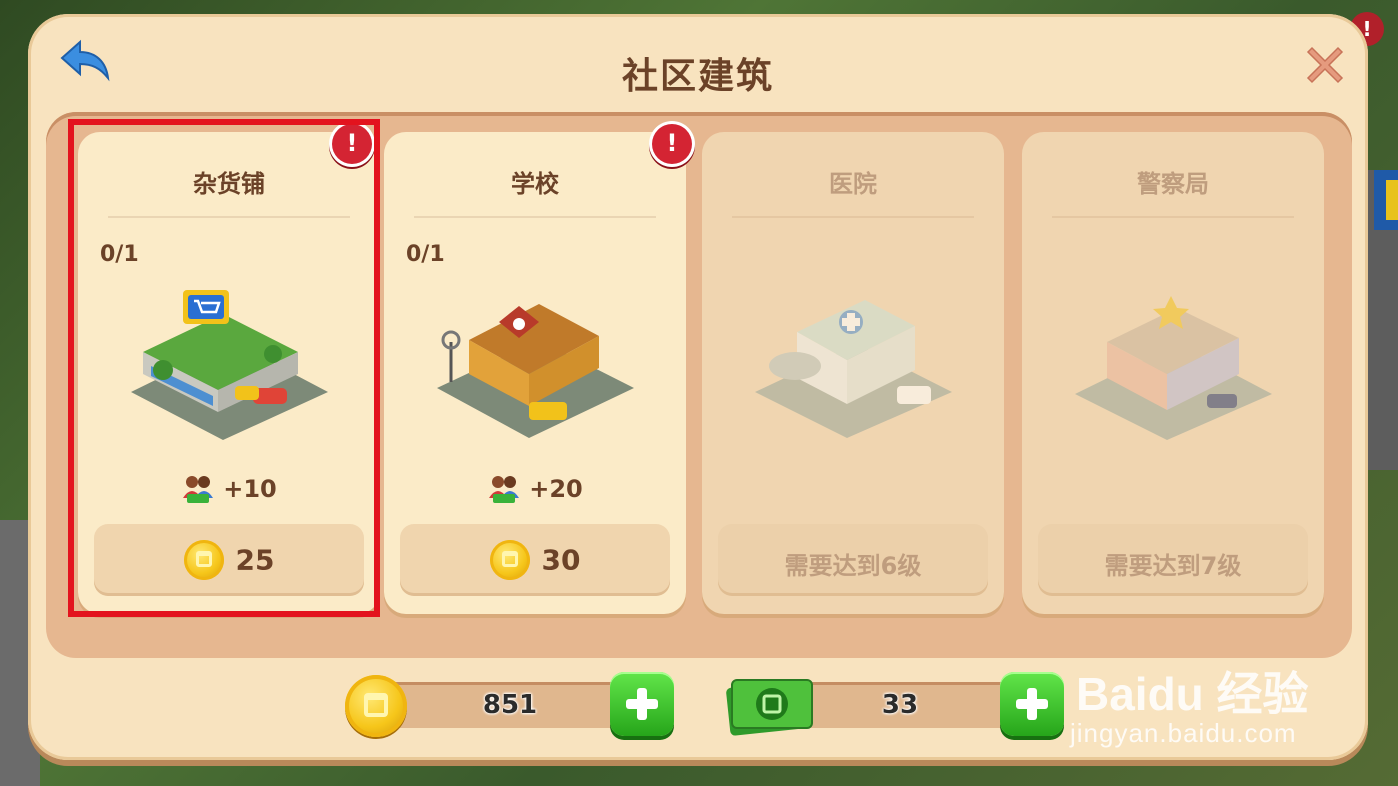 Image resolution: width=1398 pixels, height=786 pixels. What do you see at coordinates (1192, 694) in the screenshot?
I see `watermark-brand: Baidu 经验` at bounding box center [1192, 694].